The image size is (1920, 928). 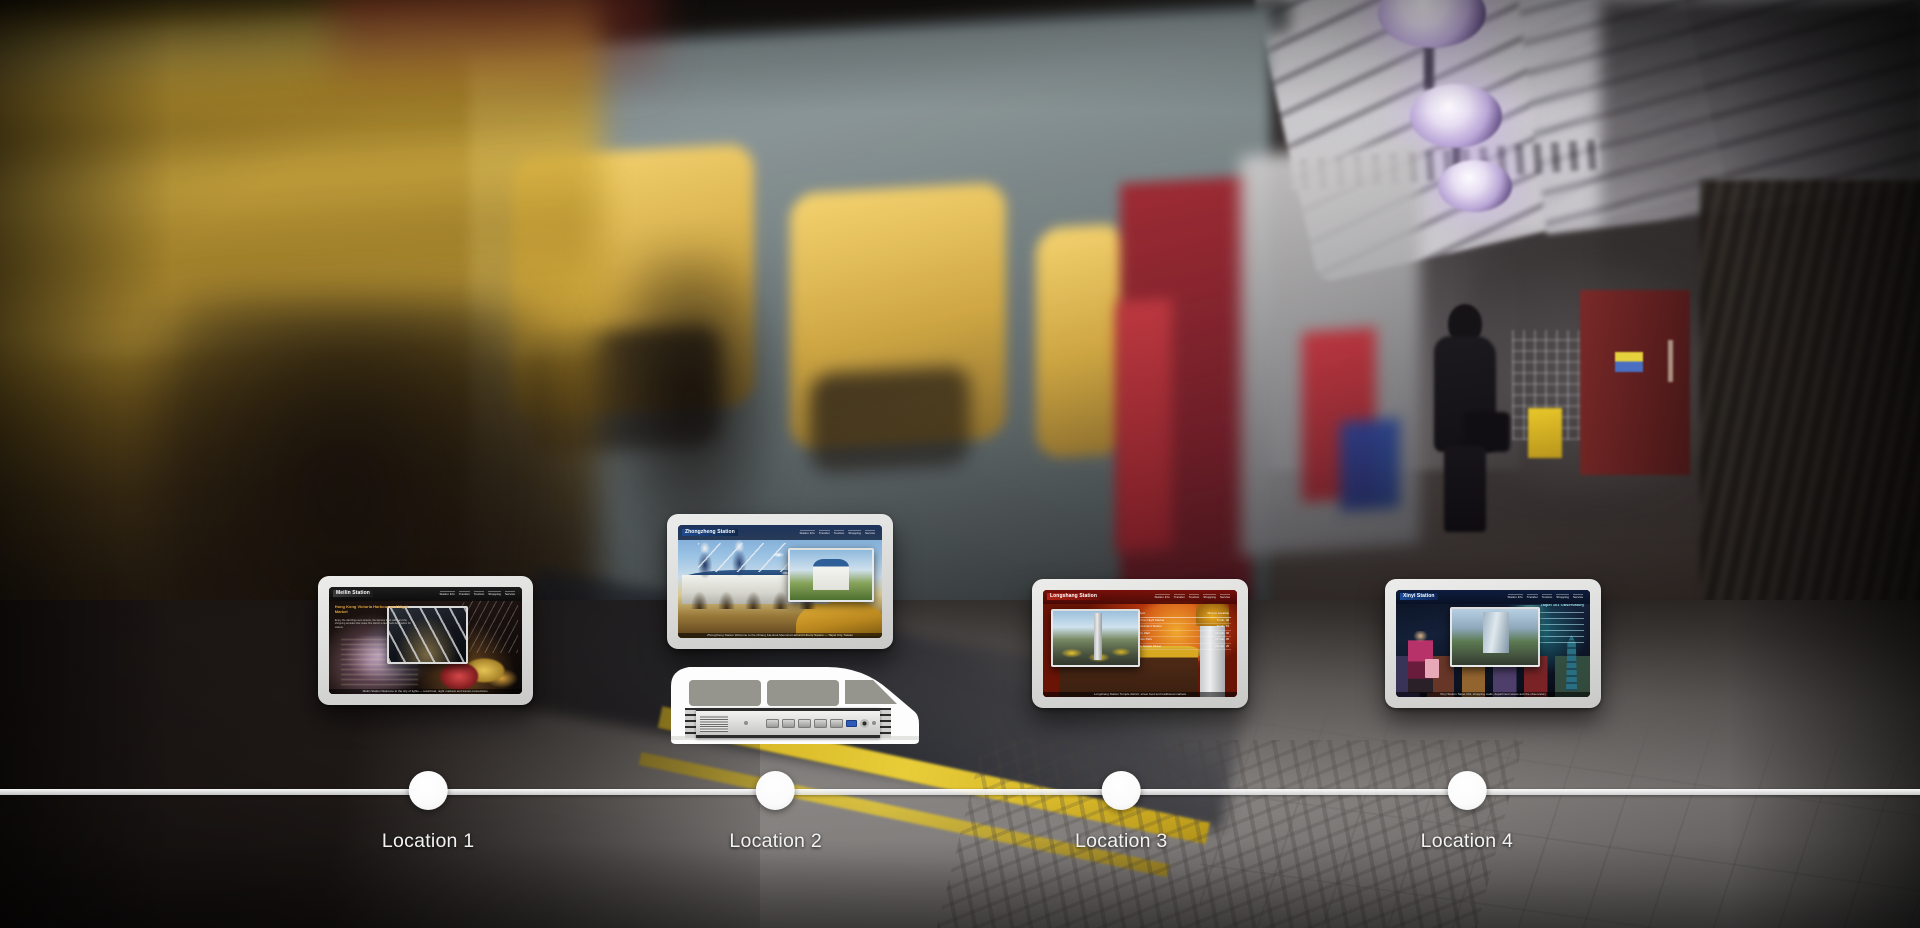 What do you see at coordinates (494, 593) in the screenshot?
I see `panel-1-nav-item-3: Shopping` at bounding box center [494, 593].